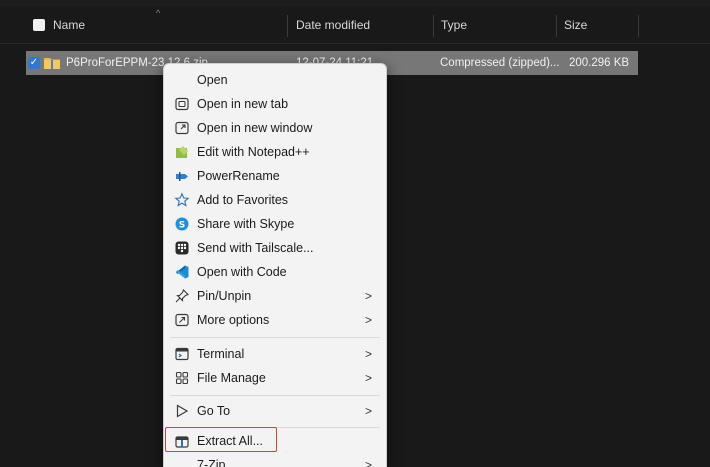 This screenshot has height=467, width=710. What do you see at coordinates (275, 320) in the screenshot?
I see `menu-item-more-options: More options >` at bounding box center [275, 320].